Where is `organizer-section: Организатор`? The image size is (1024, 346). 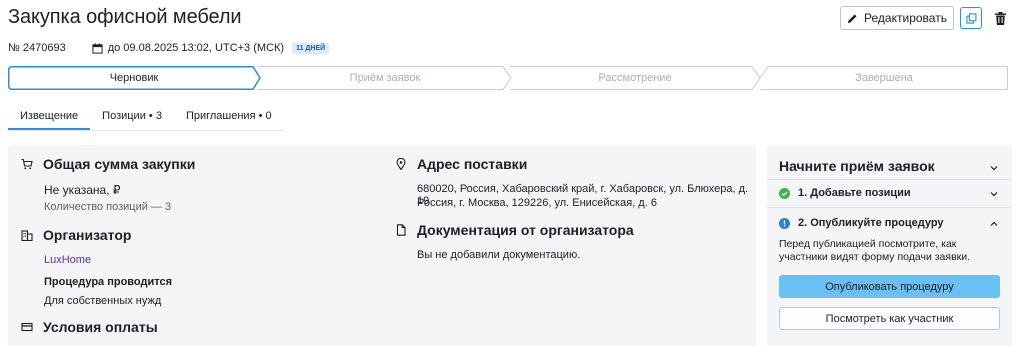
organizer-section: Организатор is located at coordinates (76, 235).